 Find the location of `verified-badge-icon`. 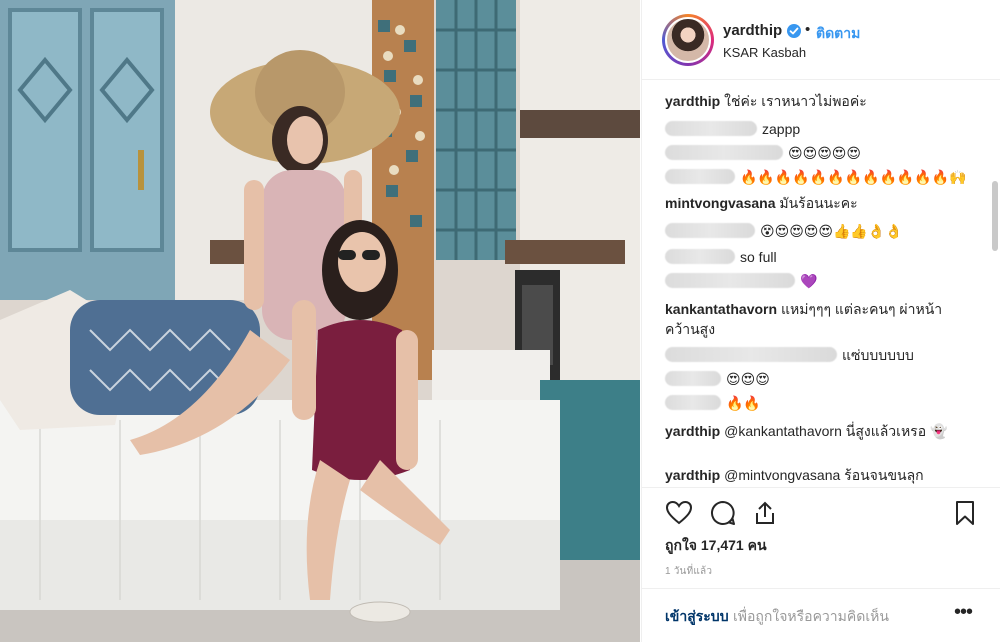

verified-badge-icon is located at coordinates (794, 31).